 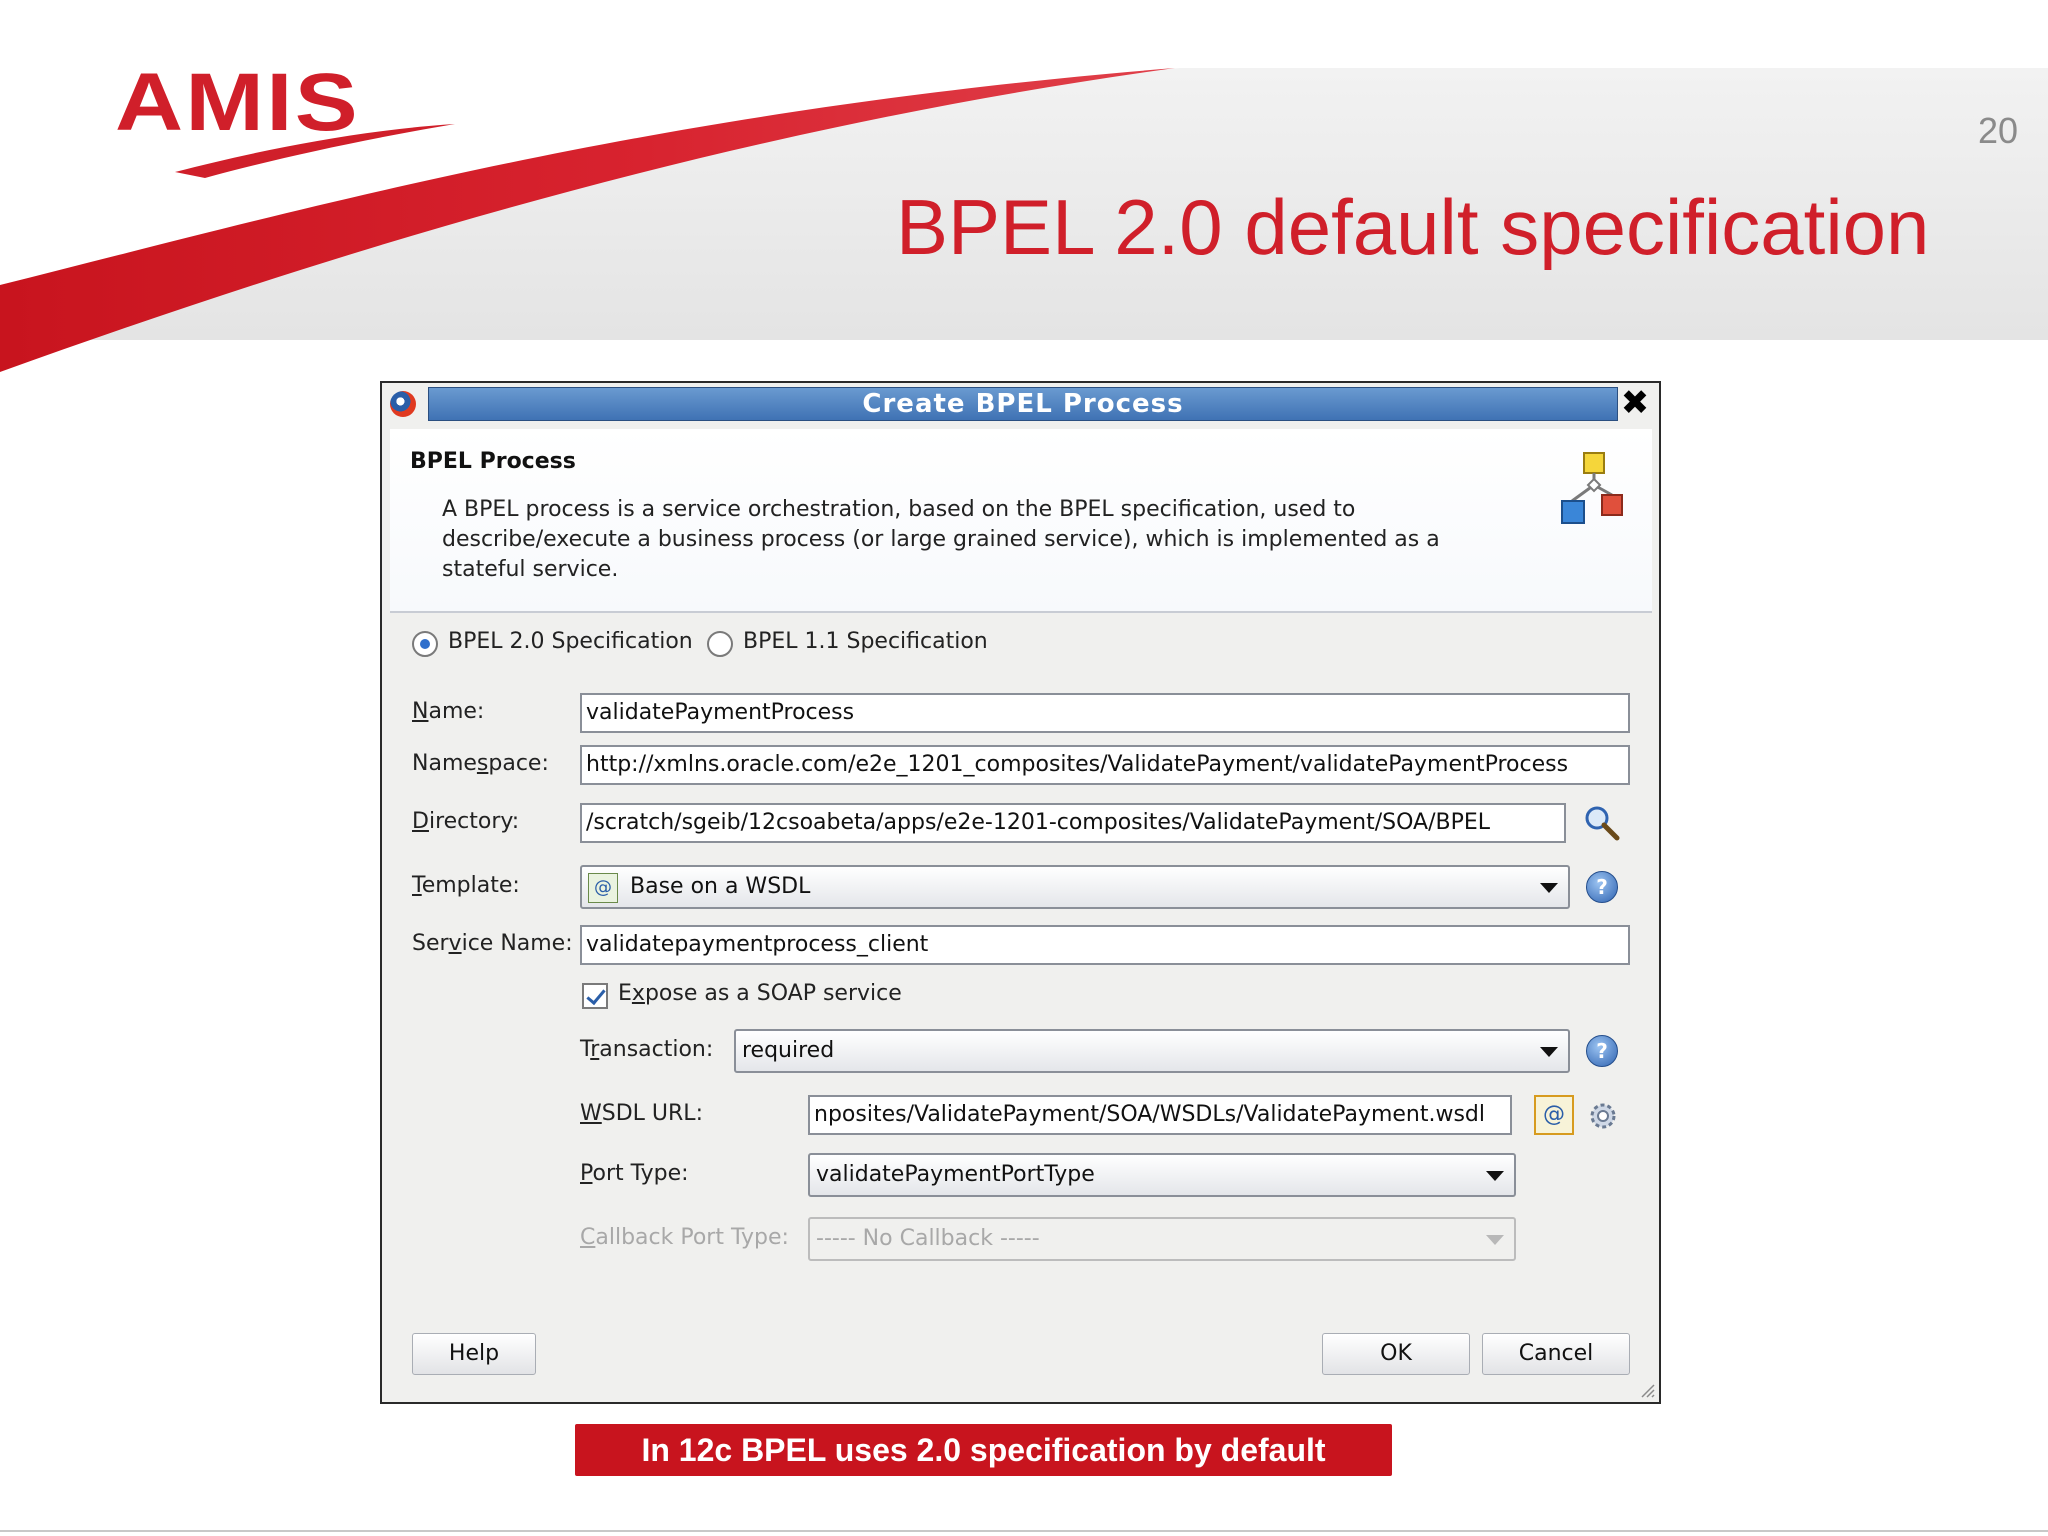 What do you see at coordinates (1105, 945) in the screenshot?
I see `service-name-field: validatepaymentprocess_client` at bounding box center [1105, 945].